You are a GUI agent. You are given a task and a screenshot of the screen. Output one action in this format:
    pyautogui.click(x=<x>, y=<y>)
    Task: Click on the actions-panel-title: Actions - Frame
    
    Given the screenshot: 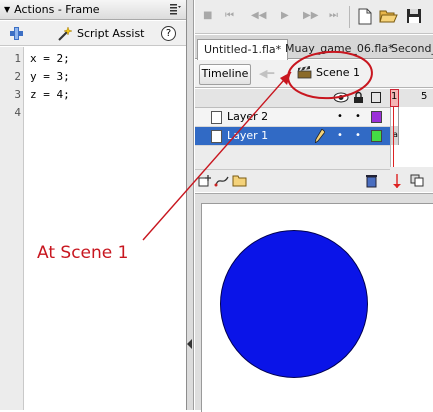 What is the action you would take?
    pyautogui.click(x=57, y=9)
    